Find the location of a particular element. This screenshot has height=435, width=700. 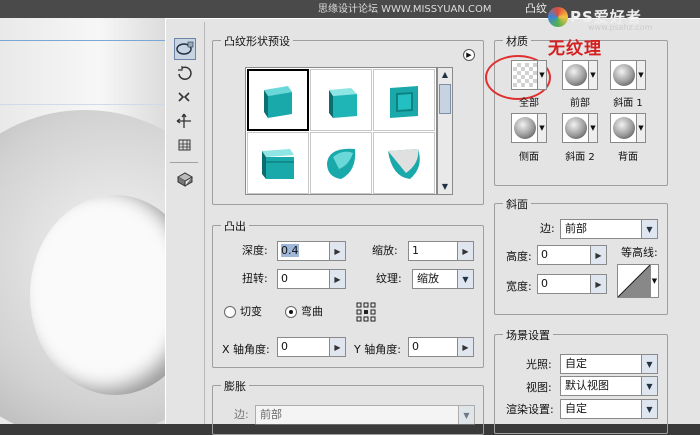

depth-slider-arrow-icon: ▶ is located at coordinates (337, 251).